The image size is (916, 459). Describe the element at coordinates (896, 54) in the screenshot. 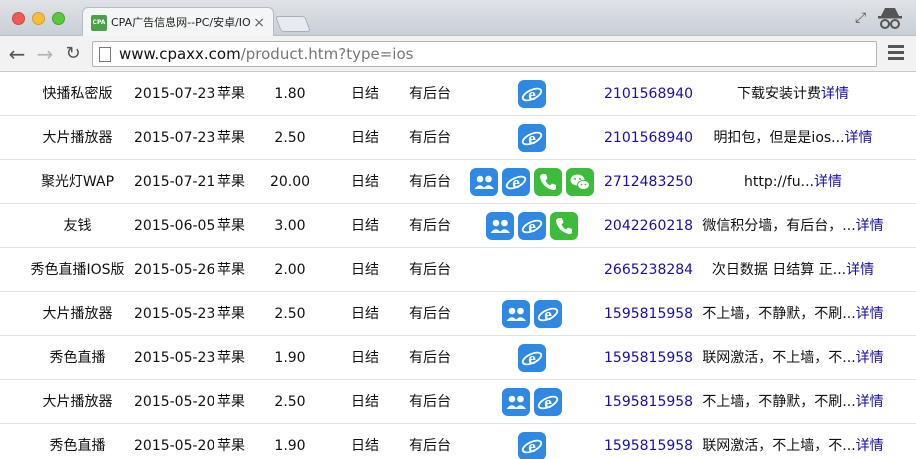

I see `hamburger-menu-icon` at that location.